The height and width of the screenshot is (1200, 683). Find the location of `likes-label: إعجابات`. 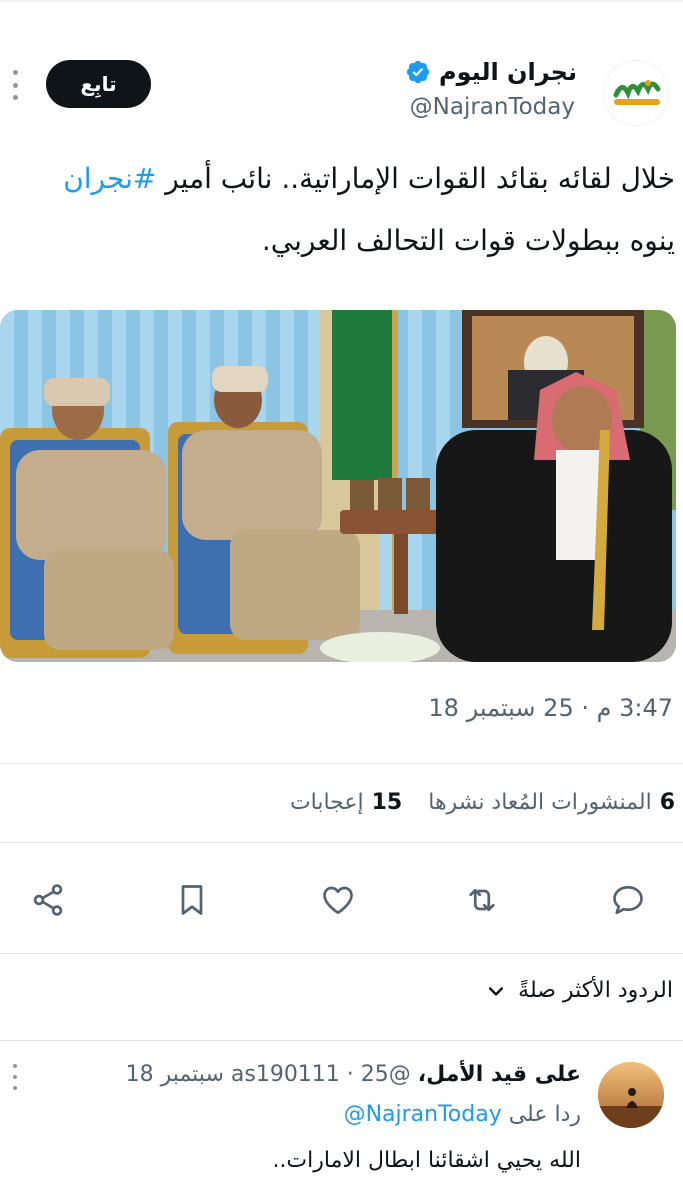

likes-label: إعجابات is located at coordinates (326, 802).